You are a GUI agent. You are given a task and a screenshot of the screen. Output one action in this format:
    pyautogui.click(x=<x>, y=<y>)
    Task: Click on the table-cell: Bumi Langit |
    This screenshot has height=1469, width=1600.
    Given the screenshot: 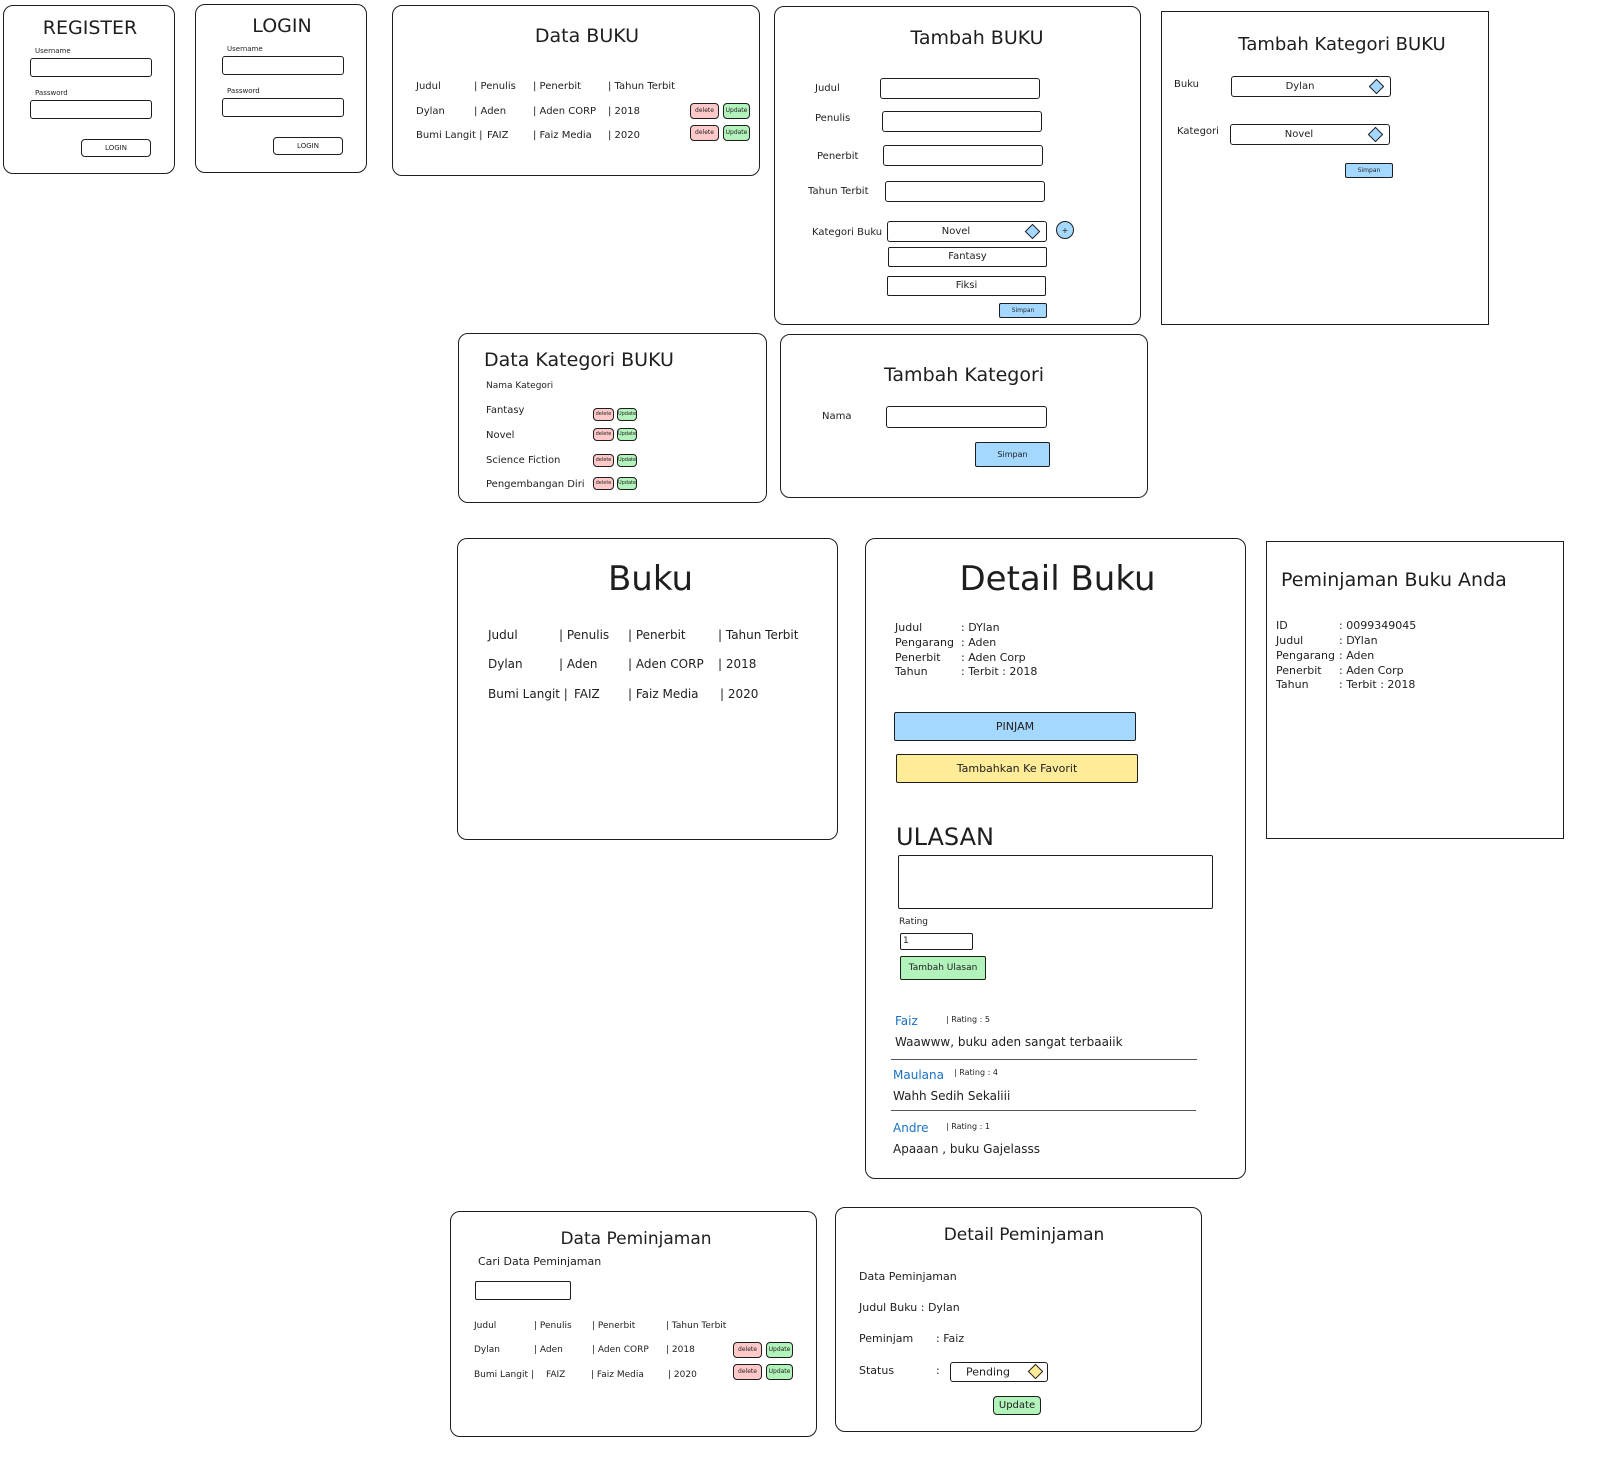 What is the action you would take?
    pyautogui.click(x=504, y=1375)
    